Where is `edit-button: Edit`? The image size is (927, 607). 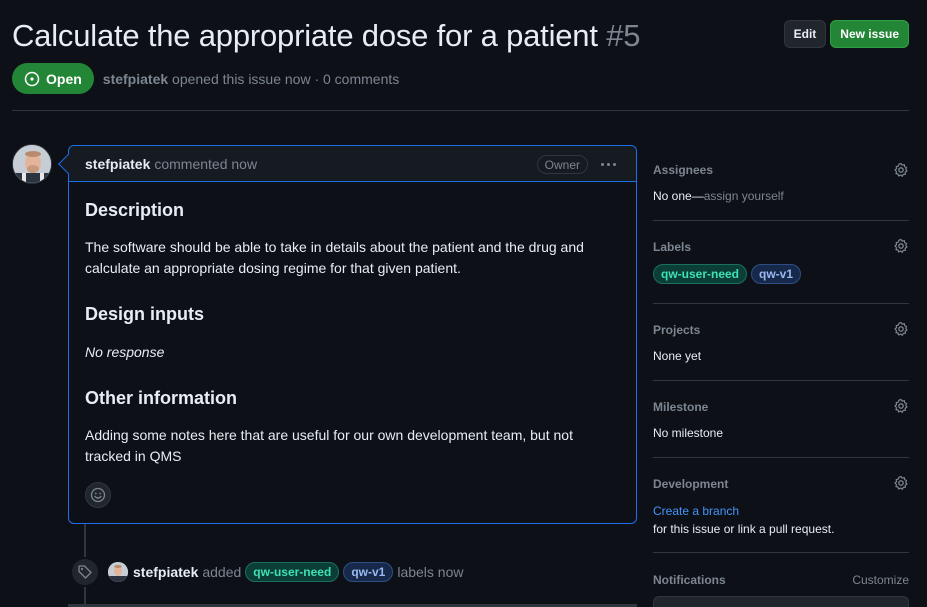
edit-button: Edit is located at coordinates (805, 34).